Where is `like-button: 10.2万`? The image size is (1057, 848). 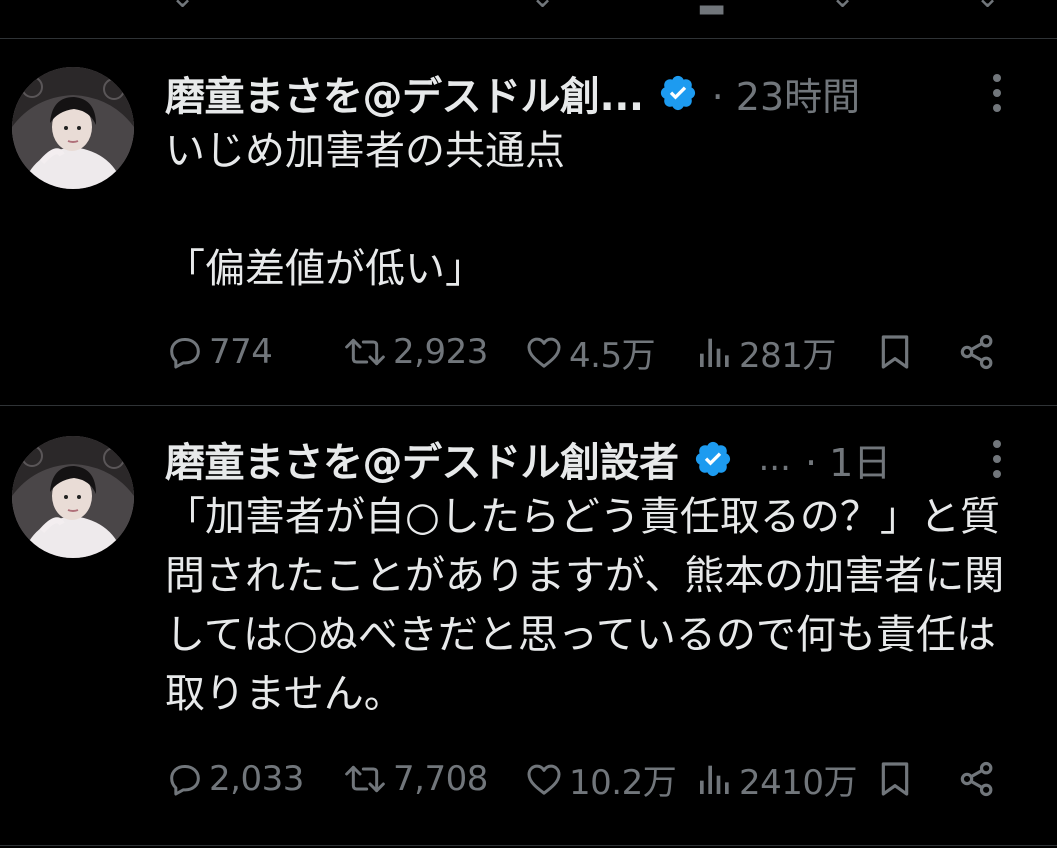
like-button: 10.2万 is located at coordinates (600, 779).